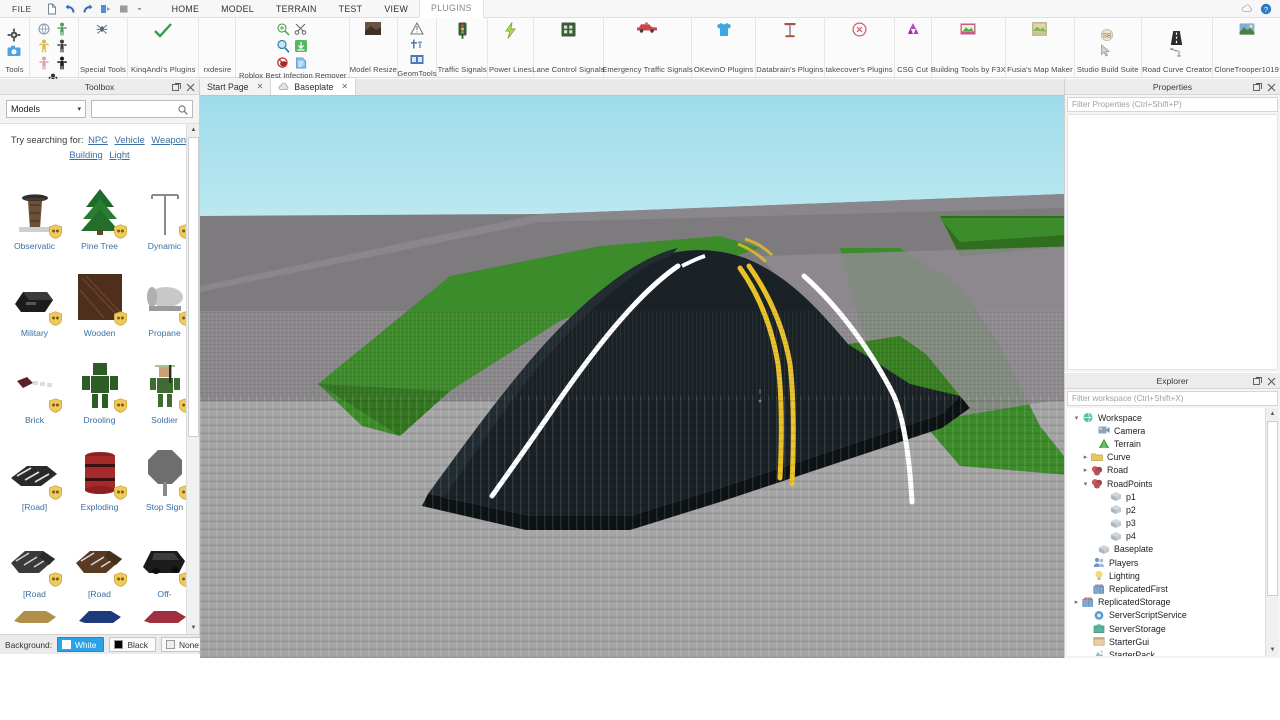 This screenshot has width=1280, height=720. I want to click on ribbon-group-takecover: takecover's Plugins, so click(860, 47).